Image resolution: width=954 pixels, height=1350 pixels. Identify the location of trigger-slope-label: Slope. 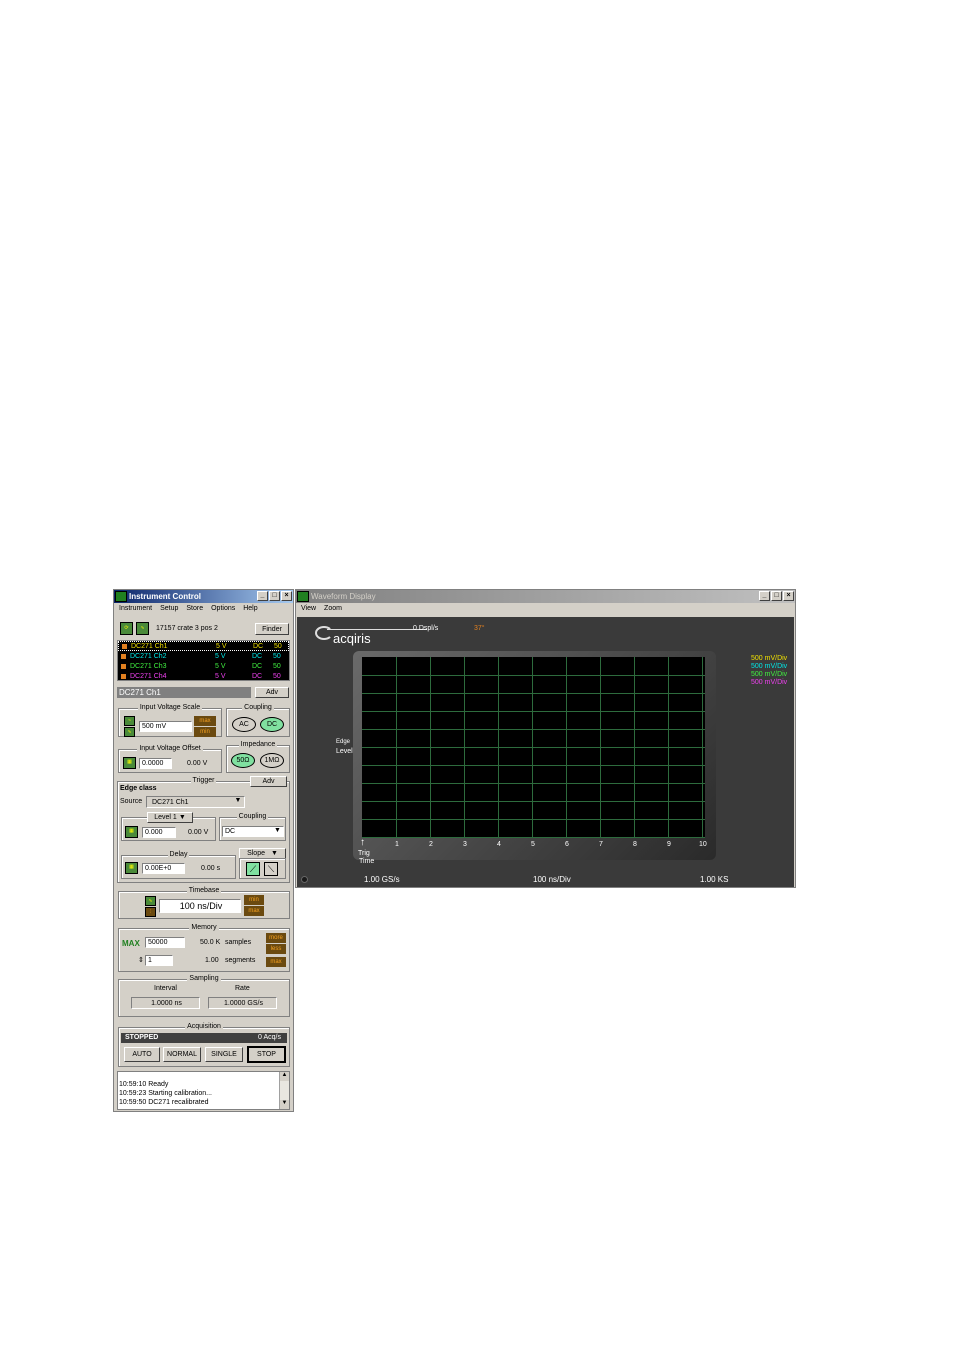
(256, 853).